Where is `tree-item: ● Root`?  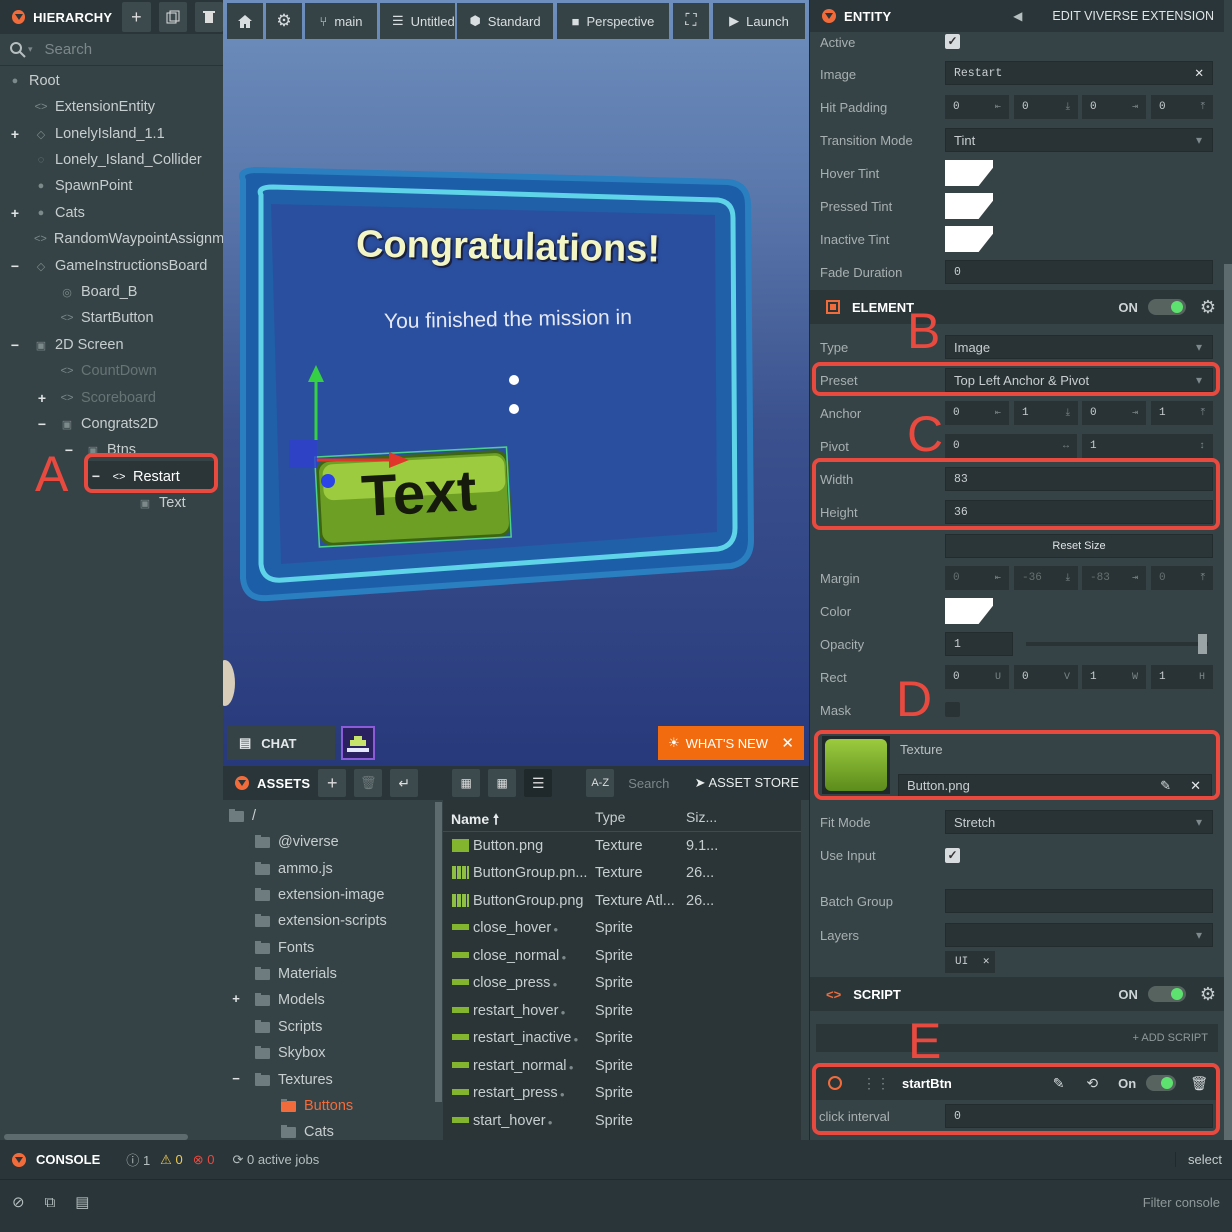
tree-item: ● Root is located at coordinates (34, 81).